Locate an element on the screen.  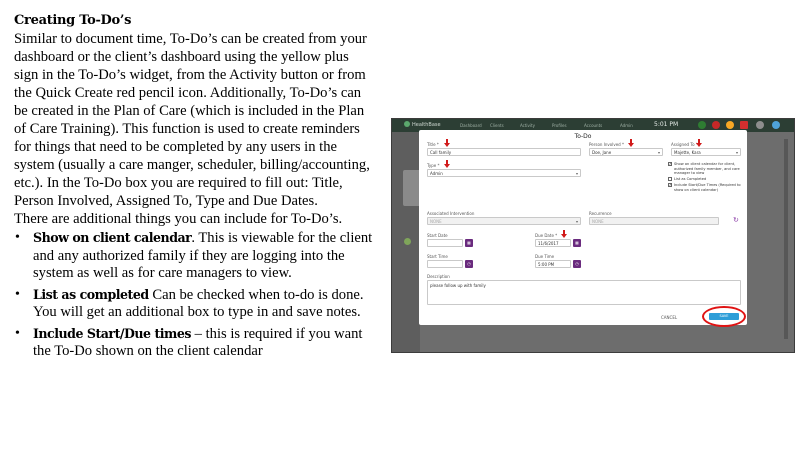
quick-create-pencil-icon is located at coordinates (744, 125).